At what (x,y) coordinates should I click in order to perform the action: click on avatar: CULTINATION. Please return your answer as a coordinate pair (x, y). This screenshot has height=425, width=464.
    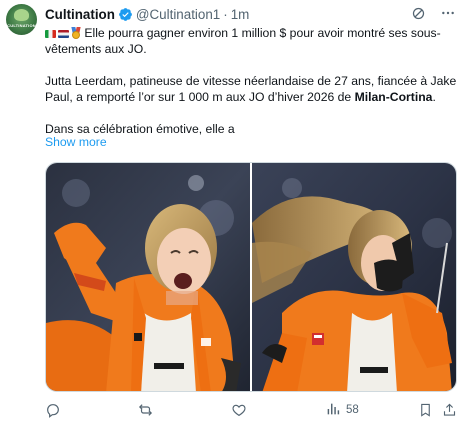
    Looking at the image, I should click on (21, 19).